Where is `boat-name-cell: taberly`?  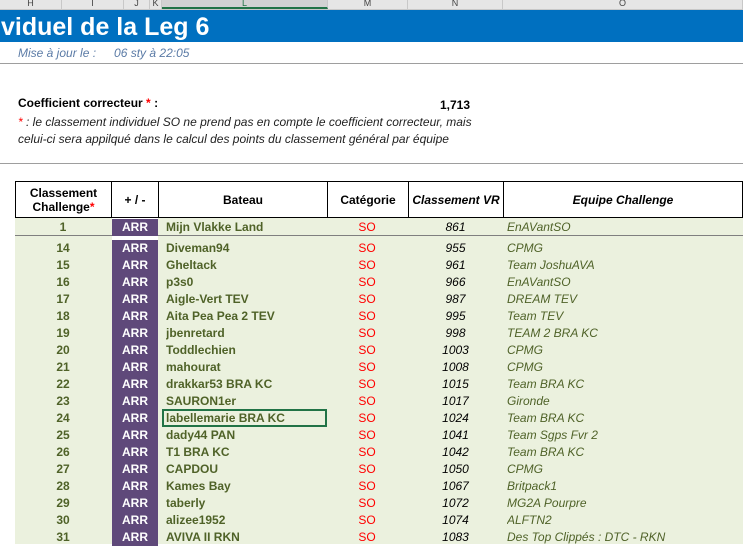
boat-name-cell: taberly is located at coordinates (246, 503).